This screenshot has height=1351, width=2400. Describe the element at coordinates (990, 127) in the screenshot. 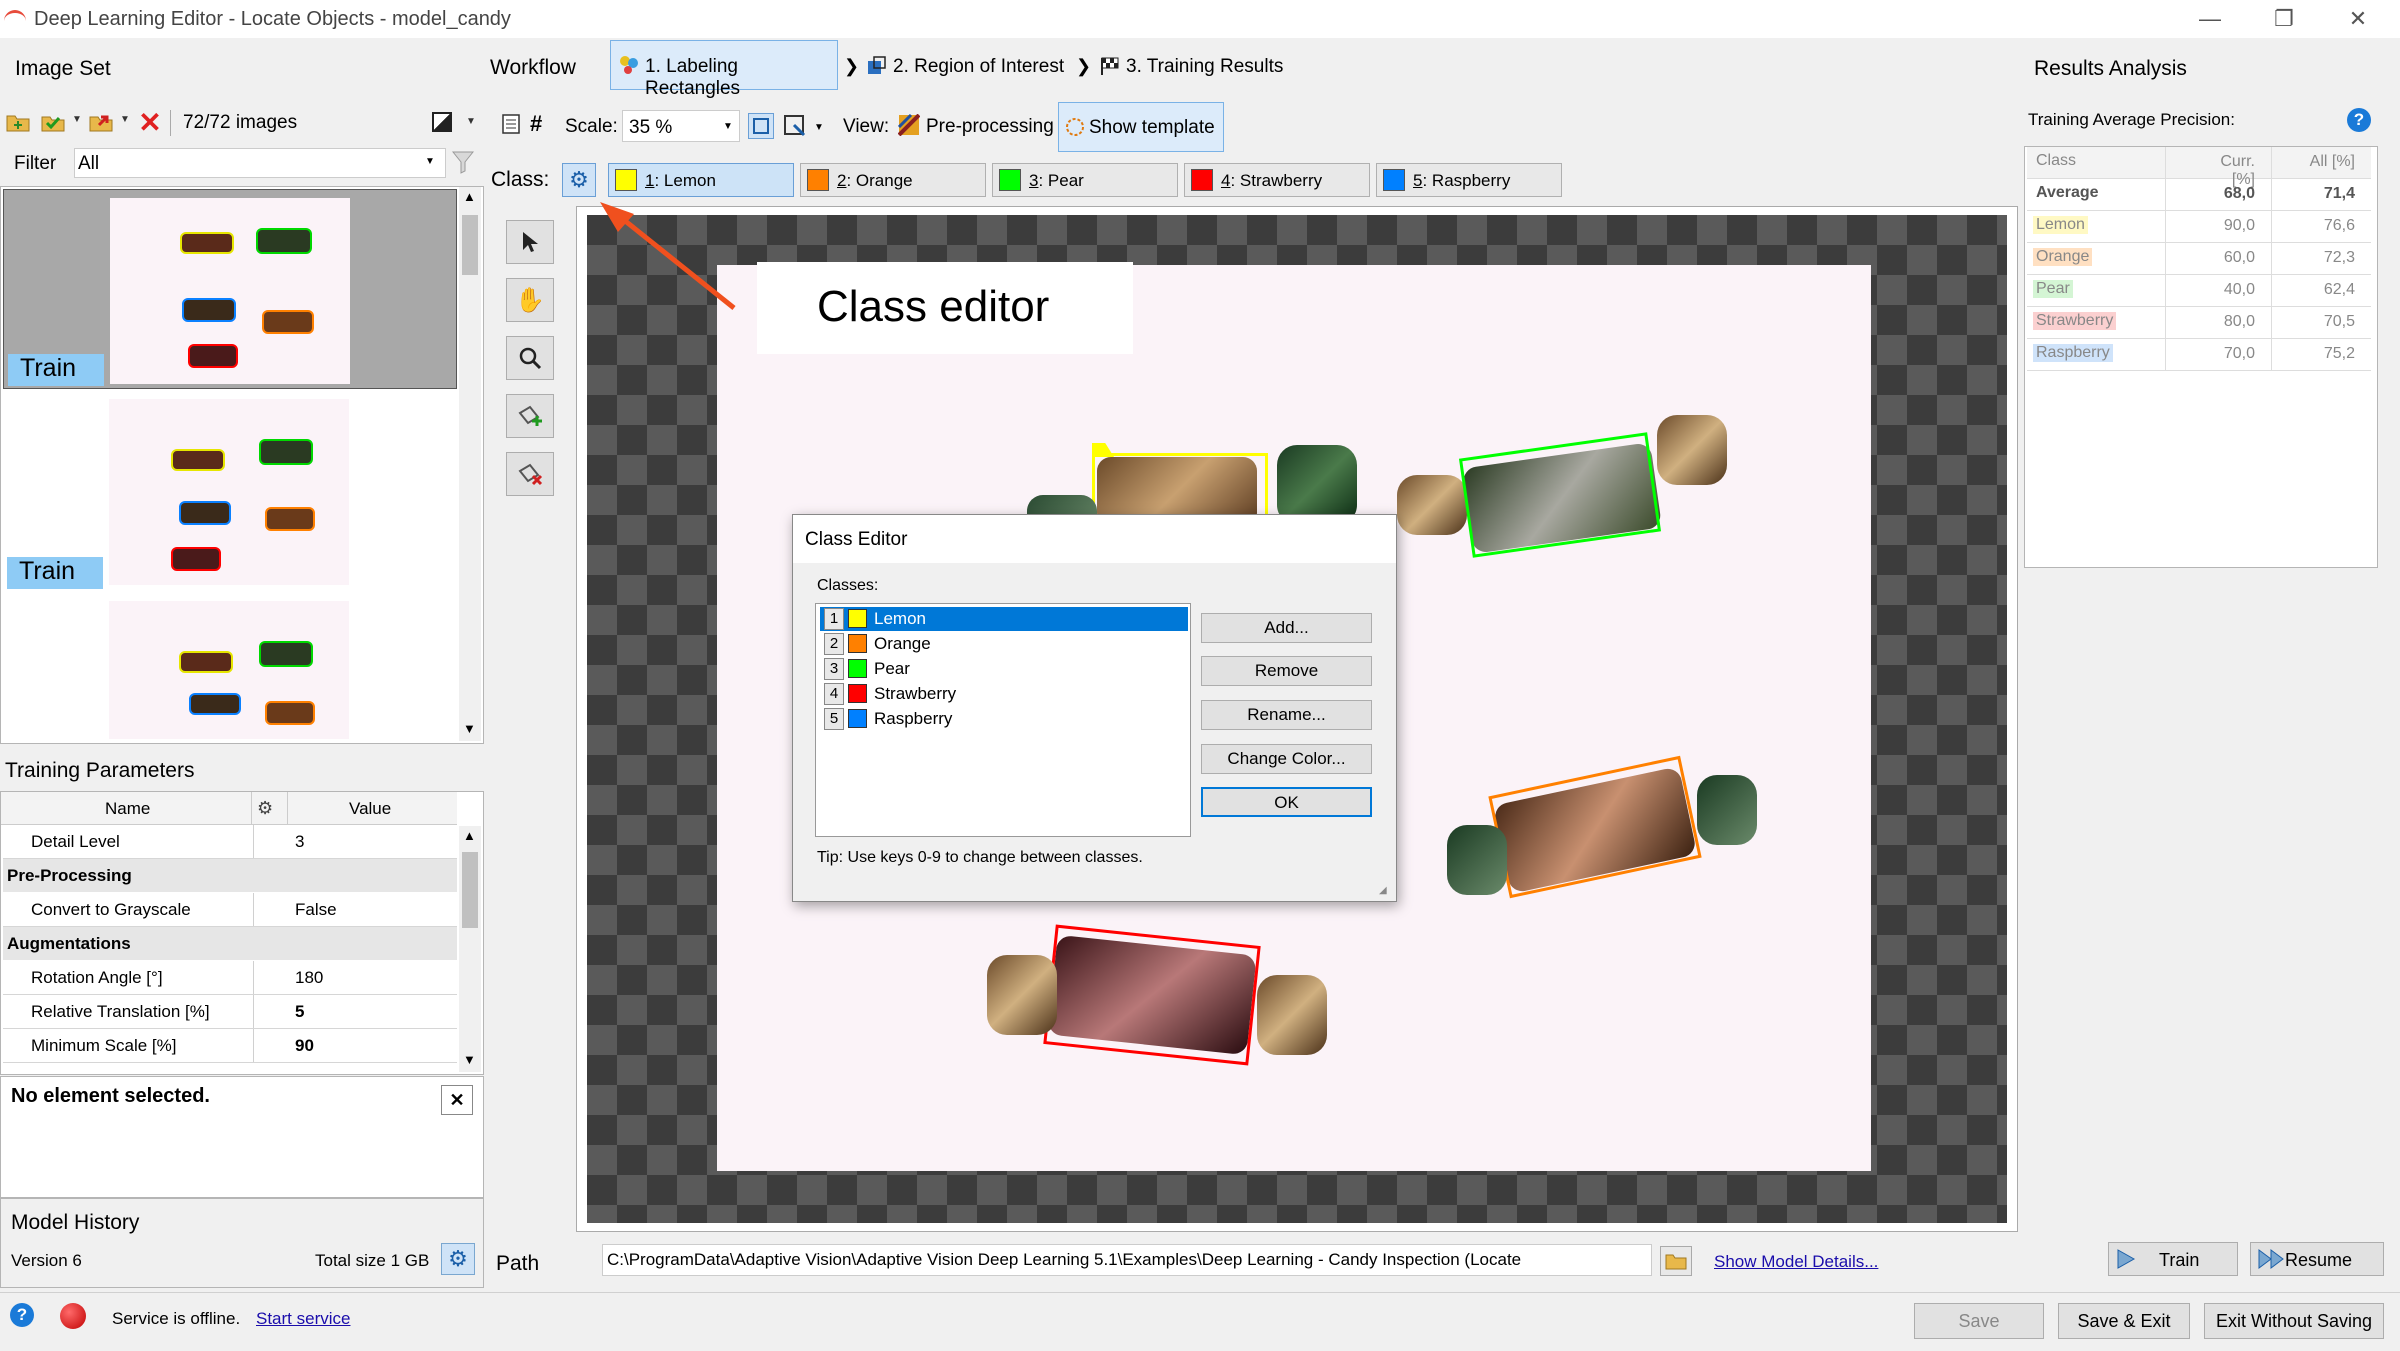

I see `preprocessing-toggle: Pre-processing` at that location.